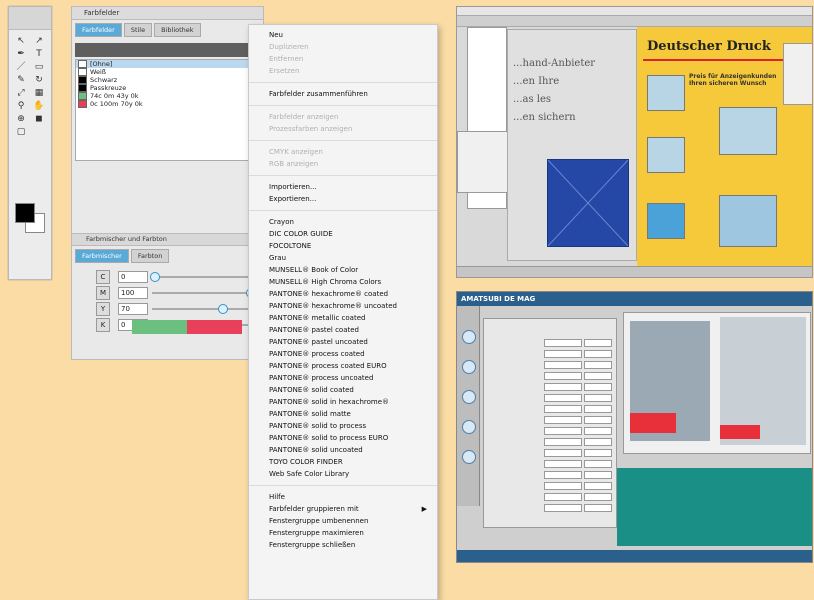 This screenshot has width=814, height=600. Describe the element at coordinates (21, 67) in the screenshot. I see `line-icon: ／` at that location.